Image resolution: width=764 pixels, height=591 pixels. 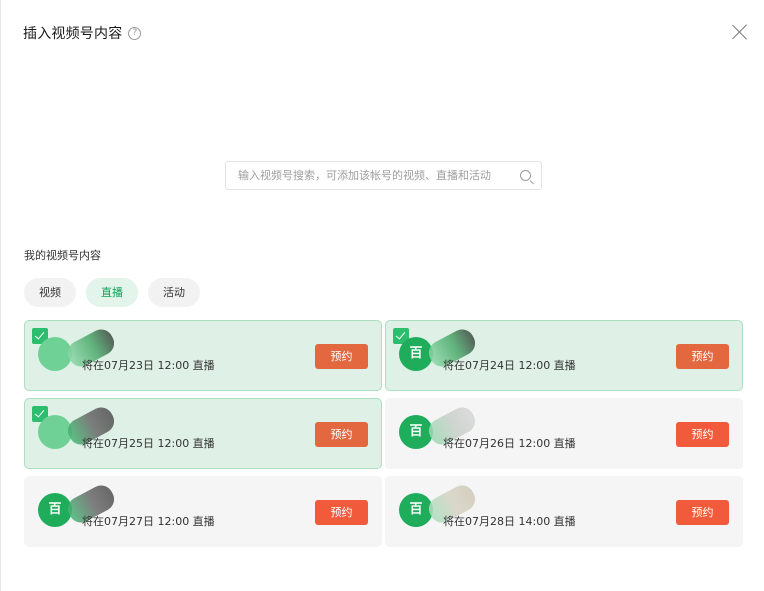 What do you see at coordinates (203, 511) in the screenshot?
I see `live-card: 百 将在07月27日 12:00 直播 预约` at bounding box center [203, 511].